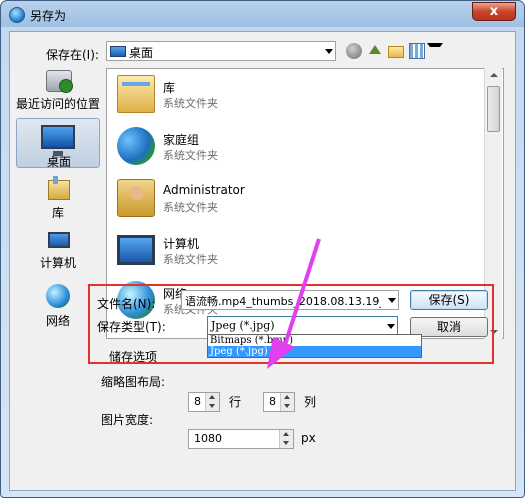  What do you see at coordinates (262, 14) in the screenshot?
I see `title-bar: 另存为 x` at bounding box center [262, 14].